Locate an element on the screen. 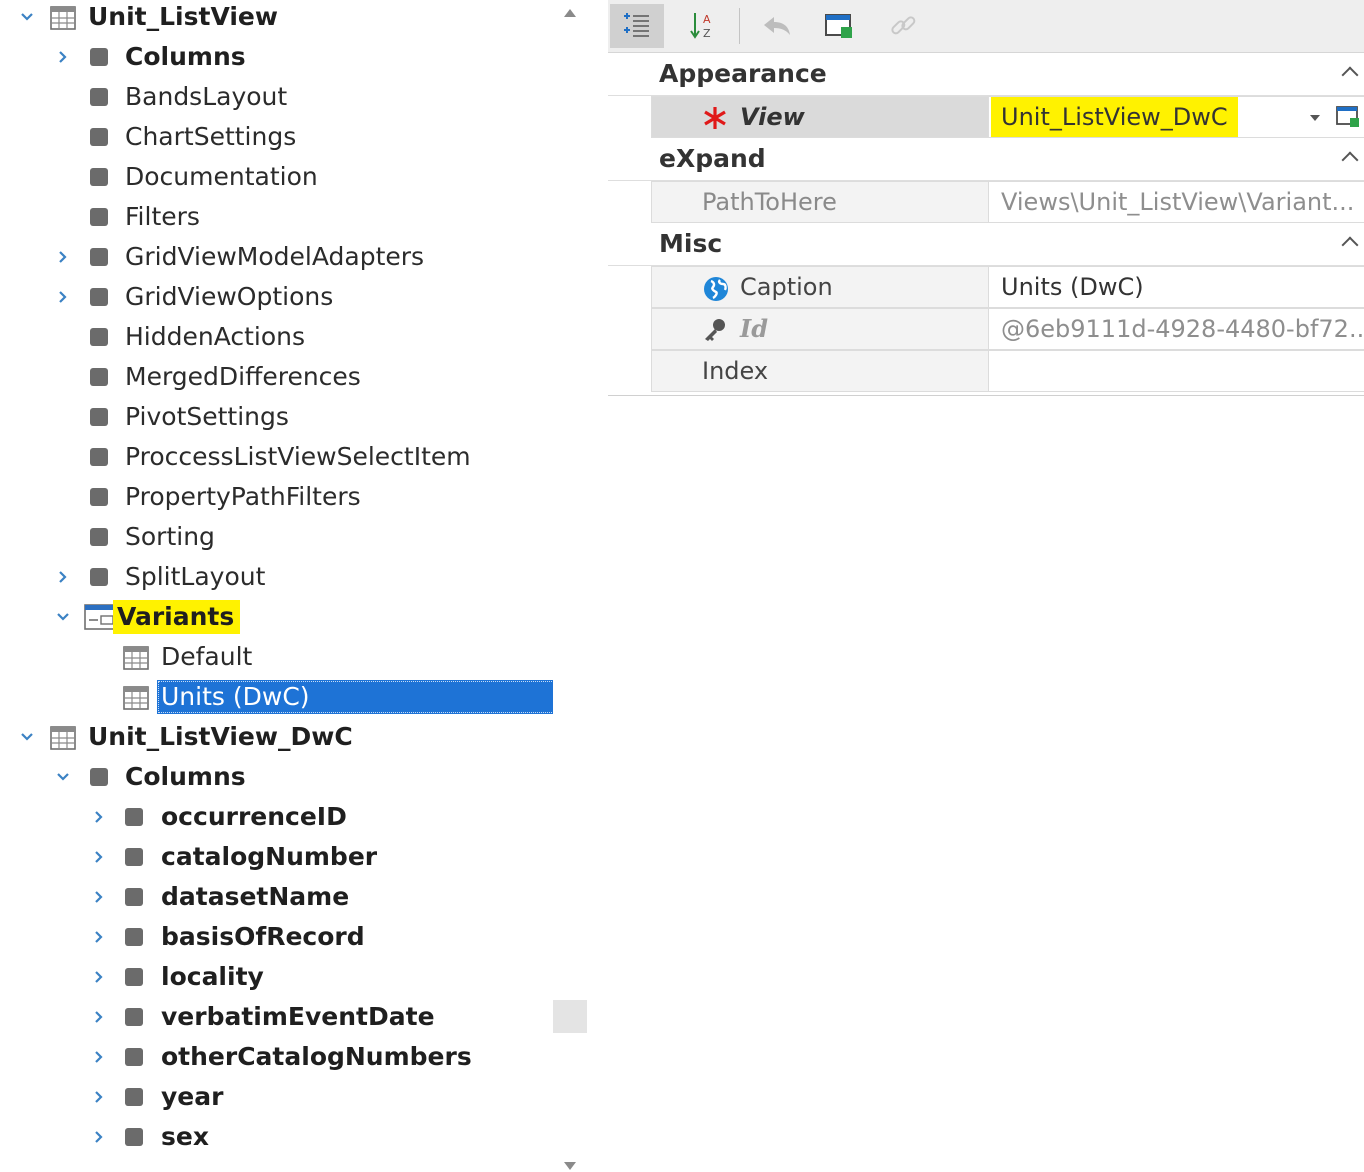 The height and width of the screenshot is (1172, 1364). tree-node: basisOfRecord is located at coordinates (276, 937).